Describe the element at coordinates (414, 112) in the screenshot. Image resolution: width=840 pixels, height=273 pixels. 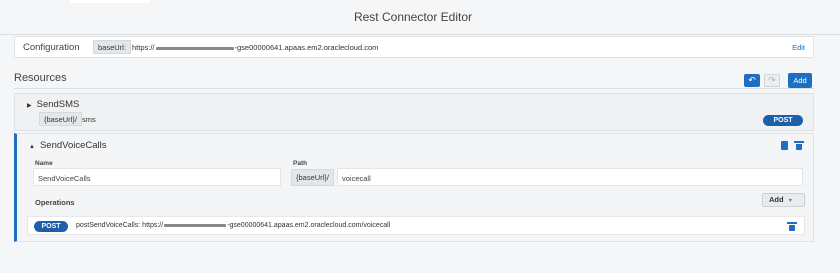
I see `resource-panel-sendsms: ▶ SendSMS {baseUrl}/ sms POST` at that location.